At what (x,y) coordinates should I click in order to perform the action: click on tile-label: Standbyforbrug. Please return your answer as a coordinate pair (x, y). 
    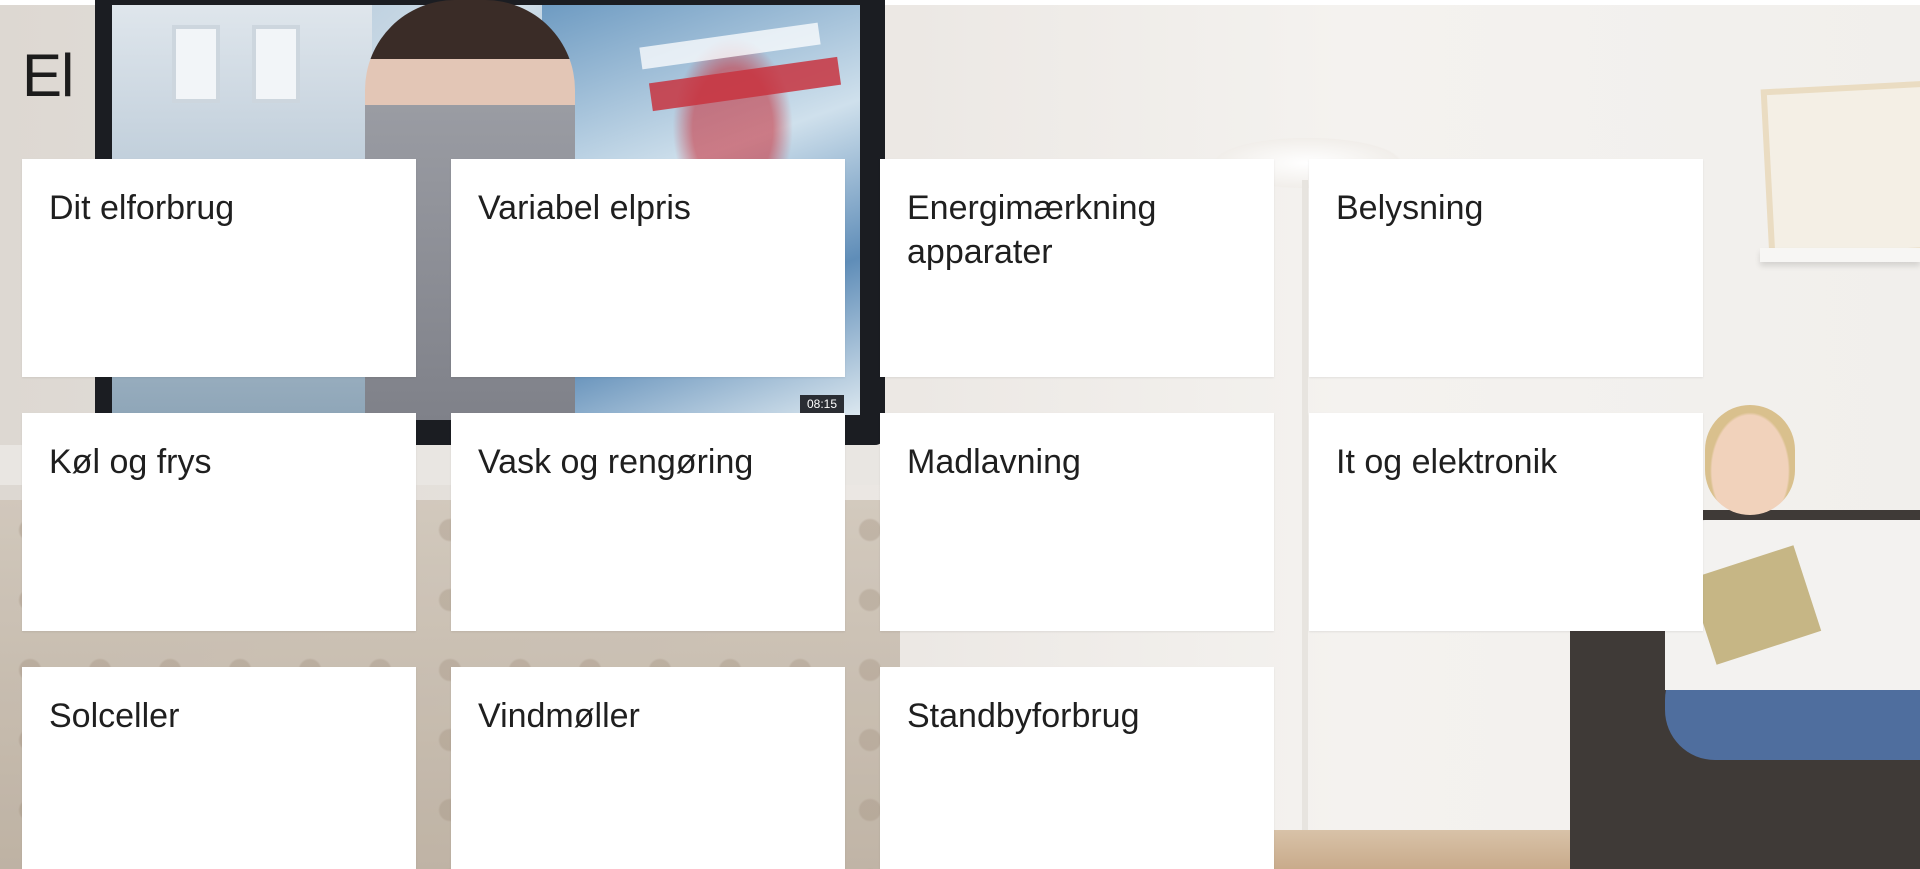
    Looking at the image, I should click on (1023, 716).